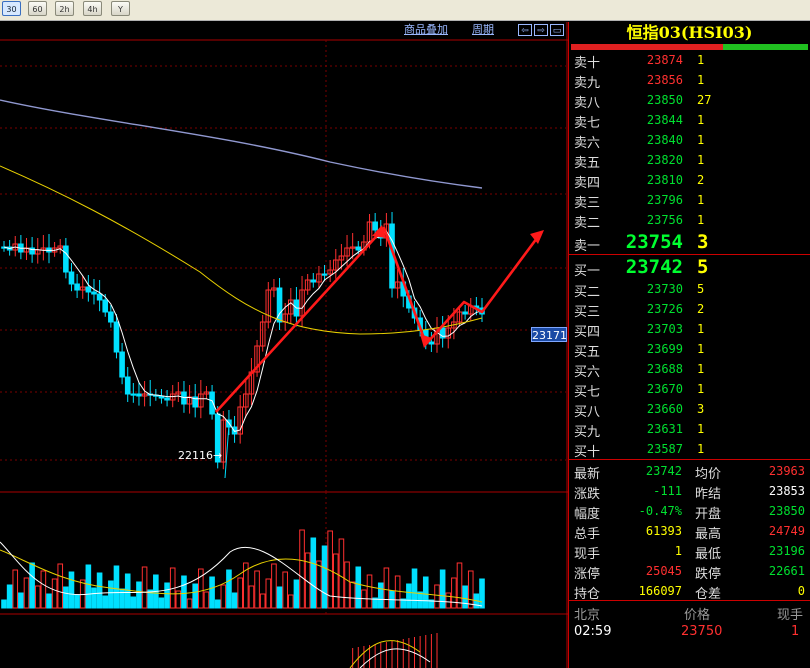 This screenshot has height=668, width=810. Describe the element at coordinates (587, 432) in the screenshot. I see `bid-label: 买九` at that location.